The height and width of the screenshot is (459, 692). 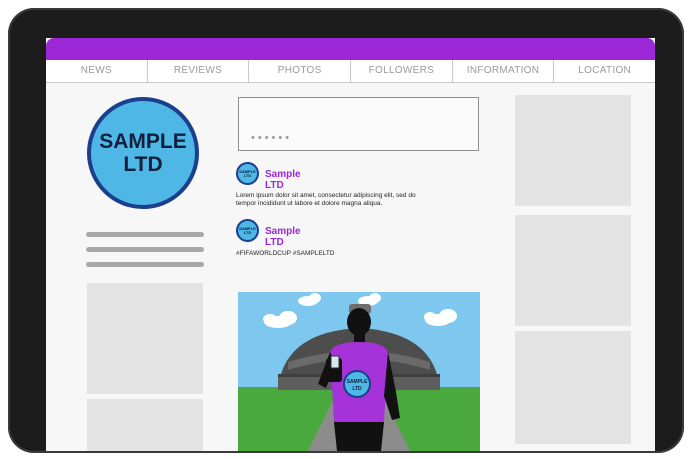 What do you see at coordinates (358, 124) in the screenshot?
I see `compose-box: ••••••` at bounding box center [358, 124].